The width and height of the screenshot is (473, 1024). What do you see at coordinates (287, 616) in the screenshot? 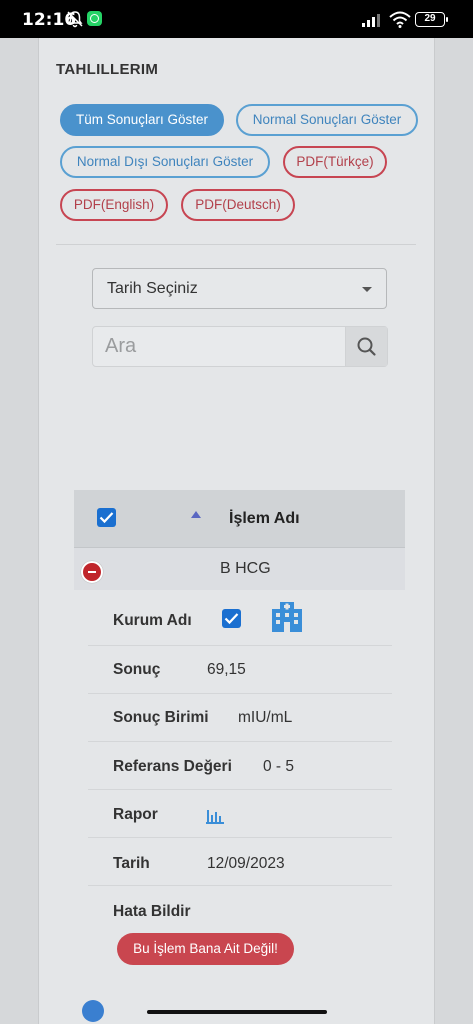
I see `hospital-icon` at bounding box center [287, 616].